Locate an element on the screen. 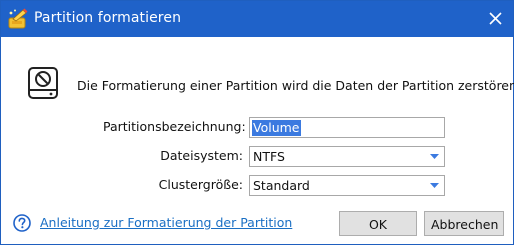 The height and width of the screenshot is (245, 514). cluster-size-label: Clustergröße: is located at coordinates (200, 184).